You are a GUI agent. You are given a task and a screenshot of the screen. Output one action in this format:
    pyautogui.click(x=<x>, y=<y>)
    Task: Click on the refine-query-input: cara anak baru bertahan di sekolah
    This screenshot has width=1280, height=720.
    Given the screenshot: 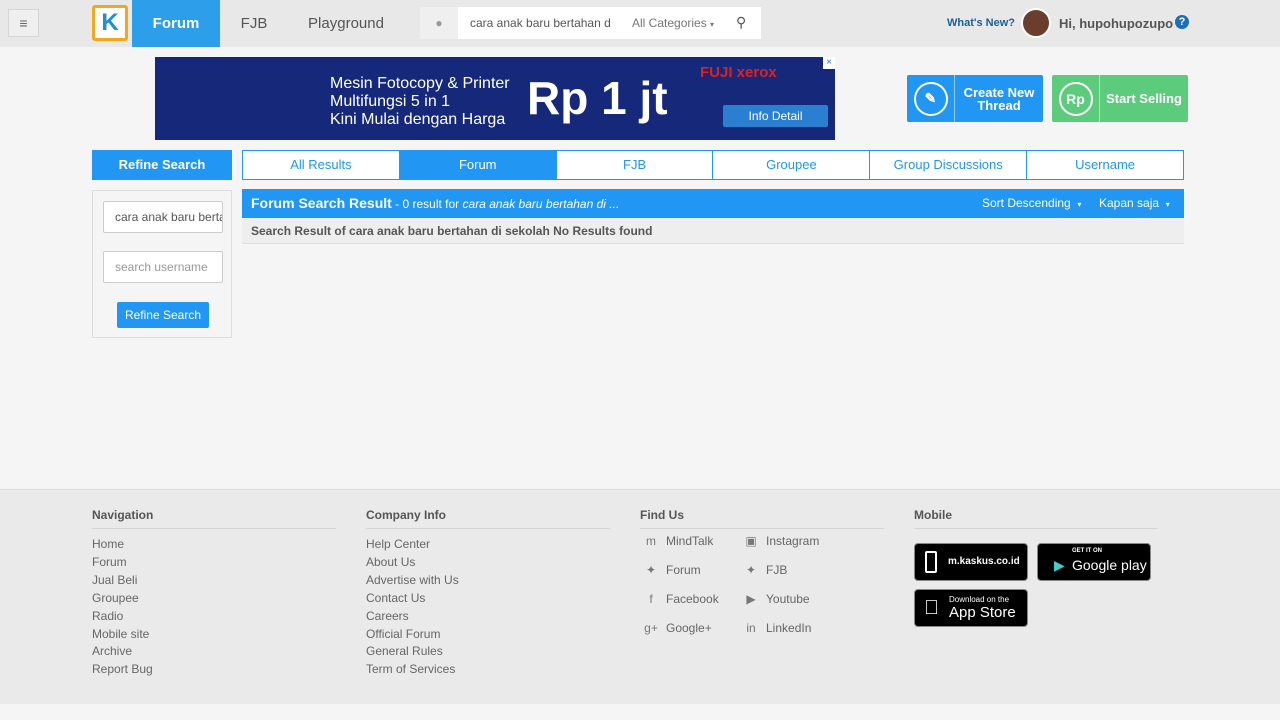 What is the action you would take?
    pyautogui.click(x=163, y=217)
    